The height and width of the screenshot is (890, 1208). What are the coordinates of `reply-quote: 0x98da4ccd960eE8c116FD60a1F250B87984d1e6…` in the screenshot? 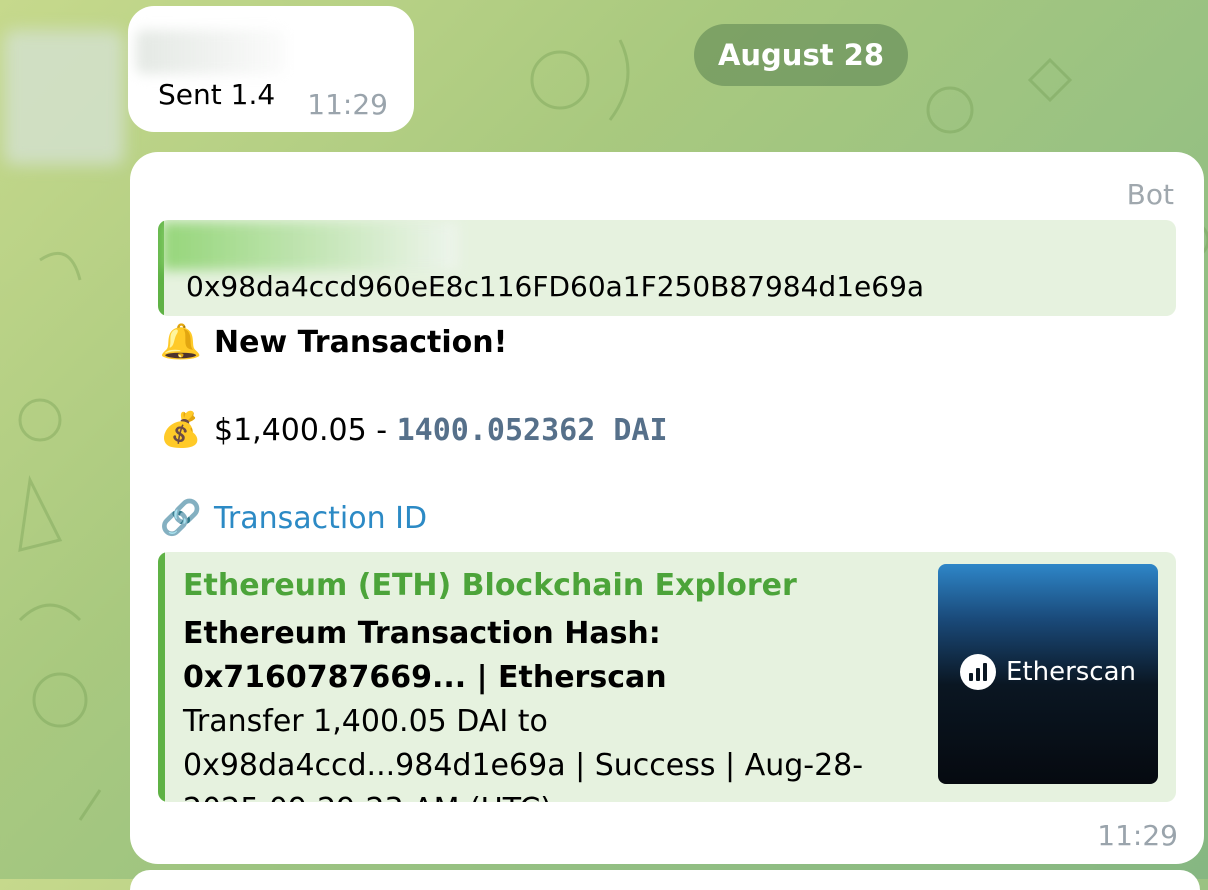 It's located at (667, 268).